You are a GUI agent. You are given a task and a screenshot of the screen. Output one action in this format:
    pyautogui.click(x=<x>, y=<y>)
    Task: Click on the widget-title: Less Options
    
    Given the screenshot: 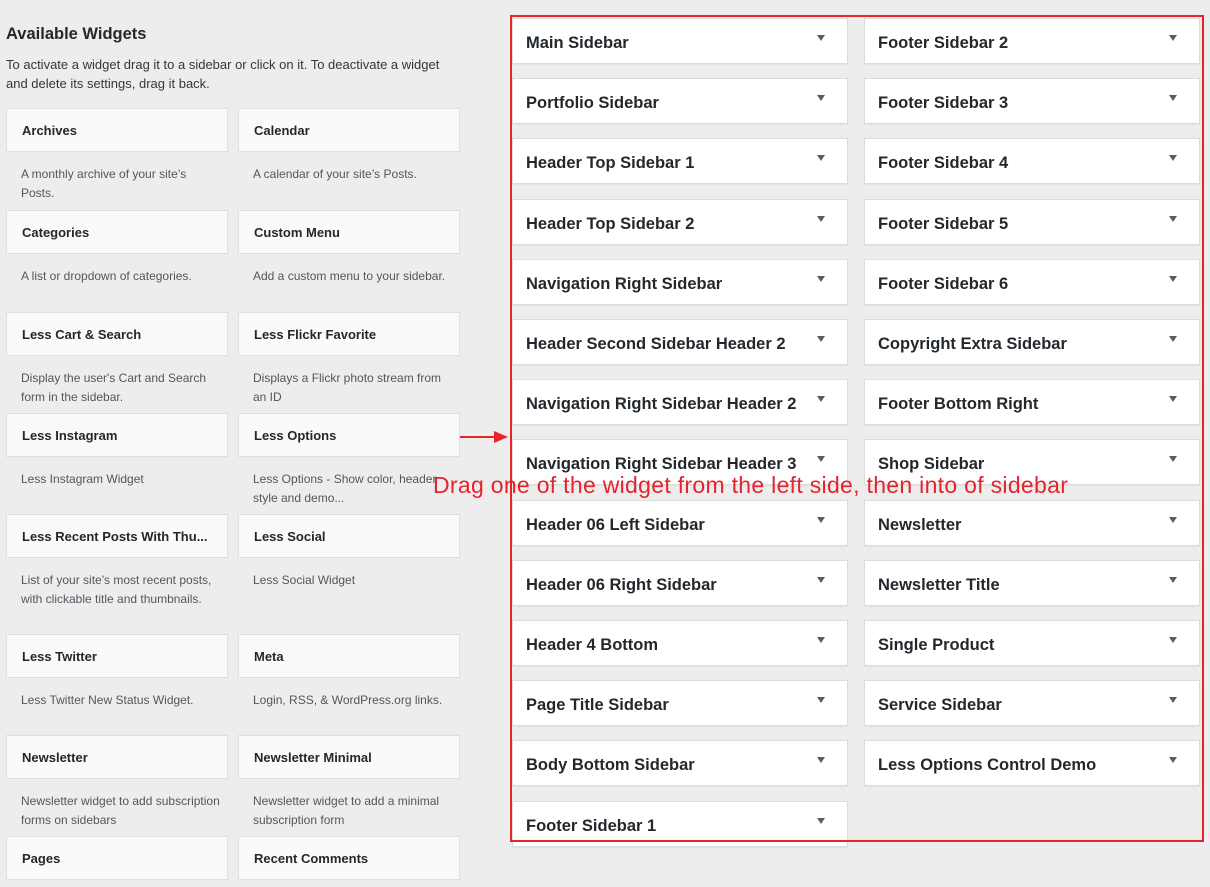 What is the action you would take?
    pyautogui.click(x=349, y=435)
    